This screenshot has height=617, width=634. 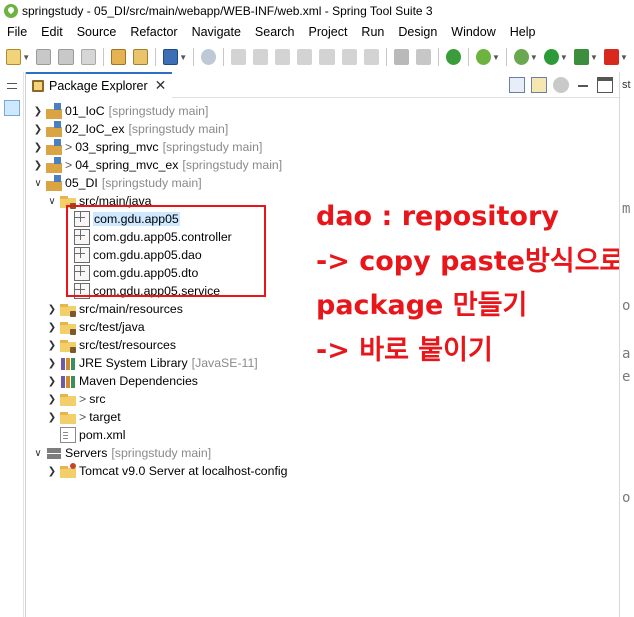 I want to click on collapse-all-icon, so click(x=517, y=85).